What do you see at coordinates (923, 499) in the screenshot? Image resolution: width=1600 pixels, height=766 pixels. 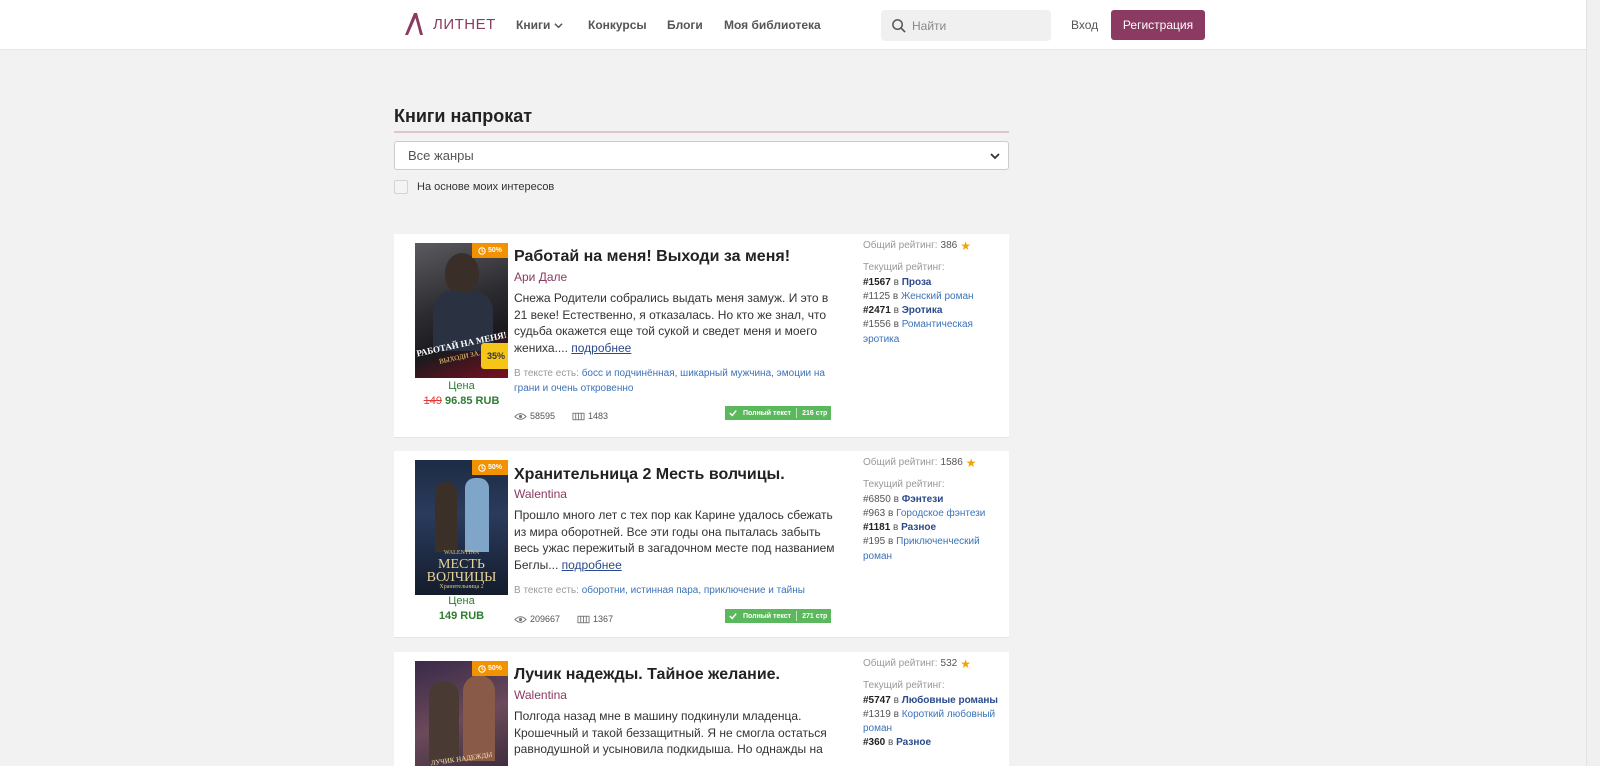 I see `rank-genre-link: Фэнтези` at bounding box center [923, 499].